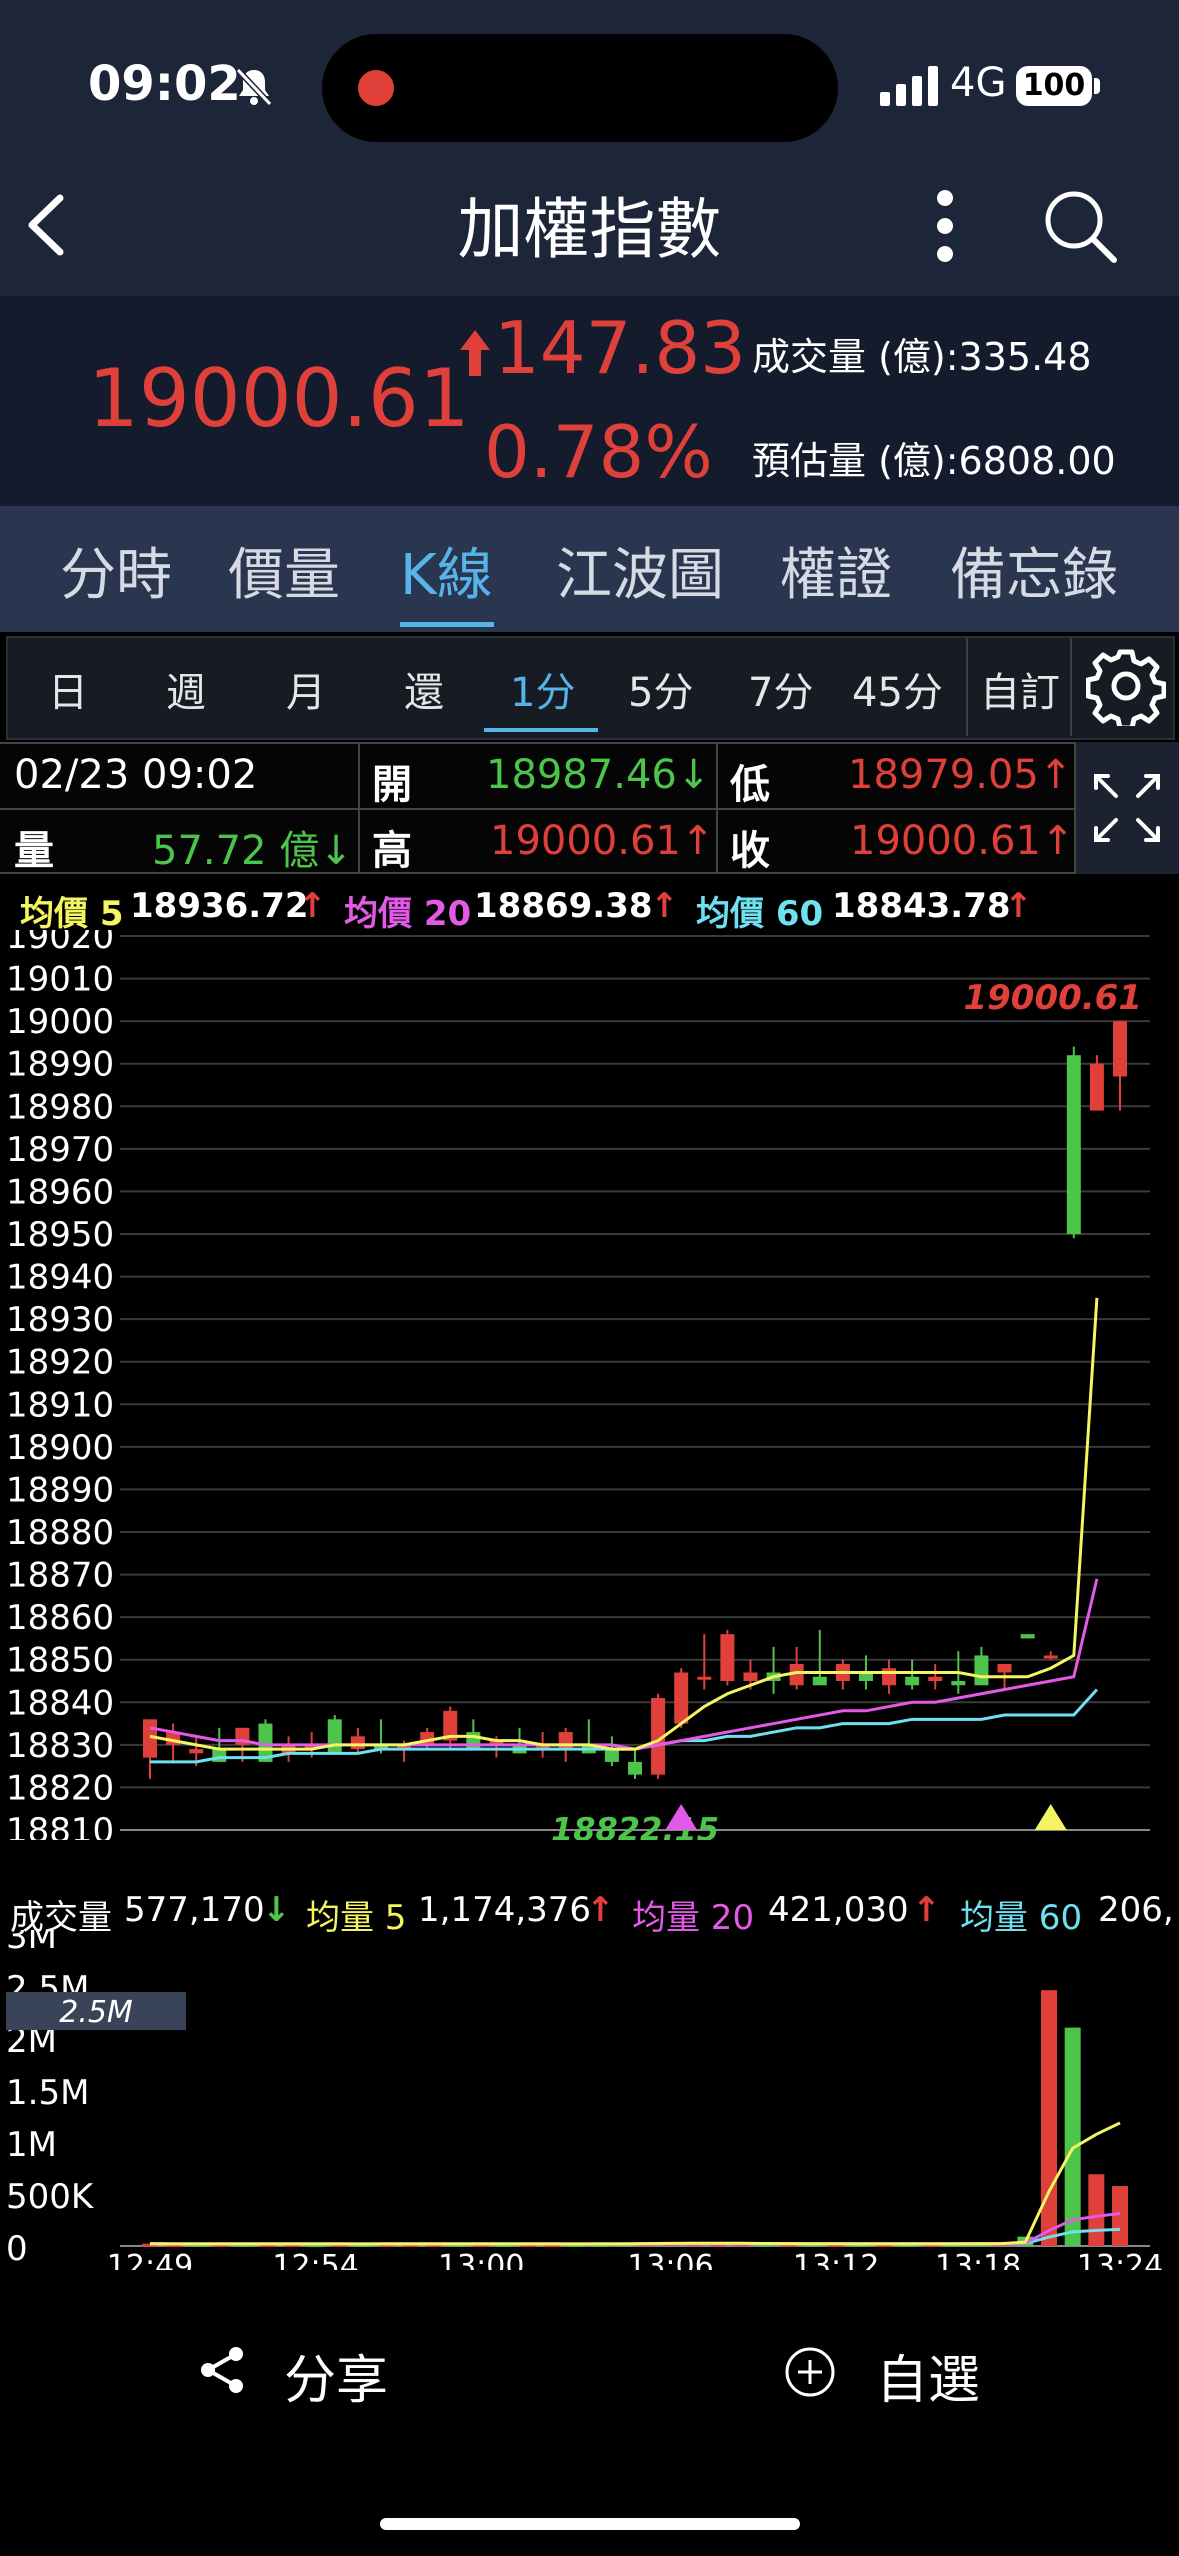  Describe the element at coordinates (602, 841) in the screenshot. I see `high-value: 19000.61↑` at that location.